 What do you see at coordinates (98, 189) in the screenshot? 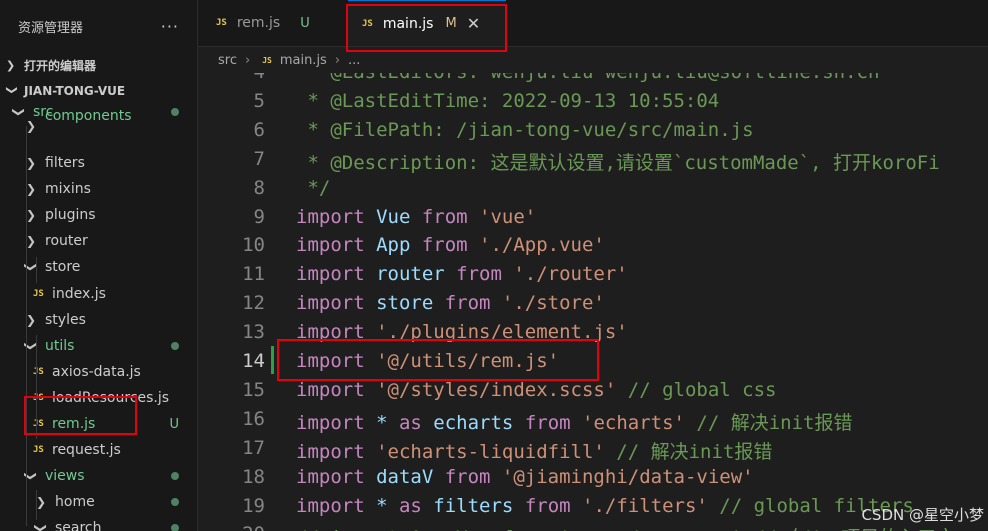
I see `tree-item: ❯ mixins` at bounding box center [98, 189].